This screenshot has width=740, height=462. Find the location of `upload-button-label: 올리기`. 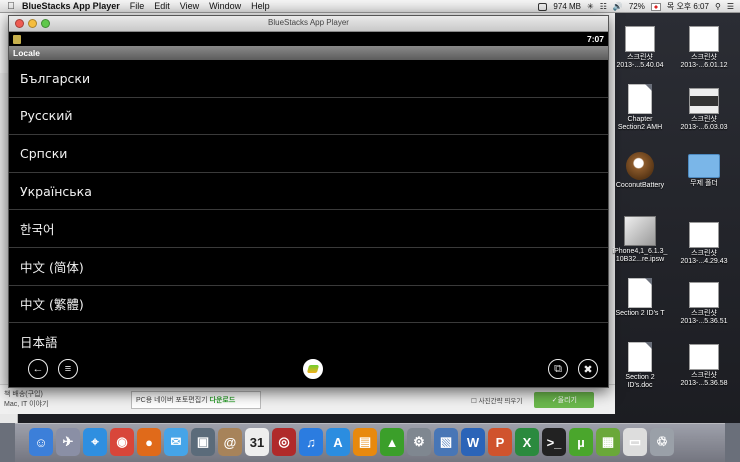

upload-button-label: 올리기 is located at coordinates (567, 400).